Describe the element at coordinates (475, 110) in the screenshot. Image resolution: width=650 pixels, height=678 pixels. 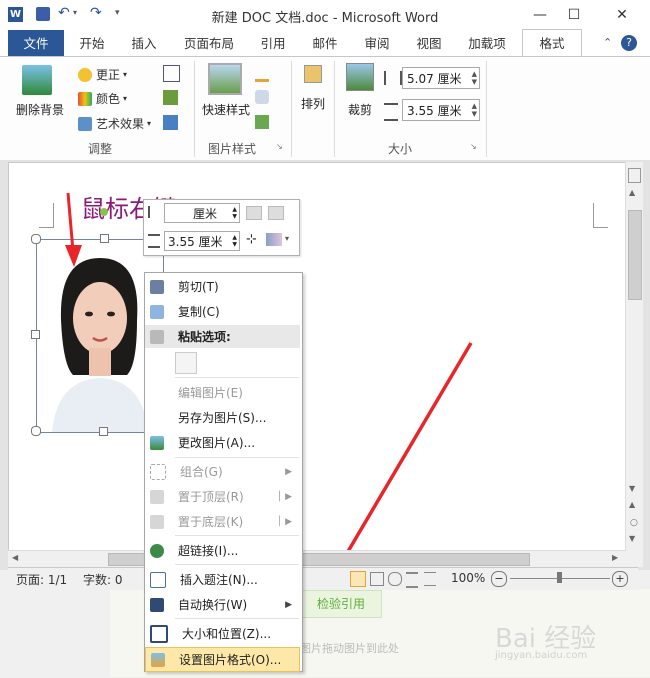
I see `width-spinner-icon: ▲ ▼` at that location.